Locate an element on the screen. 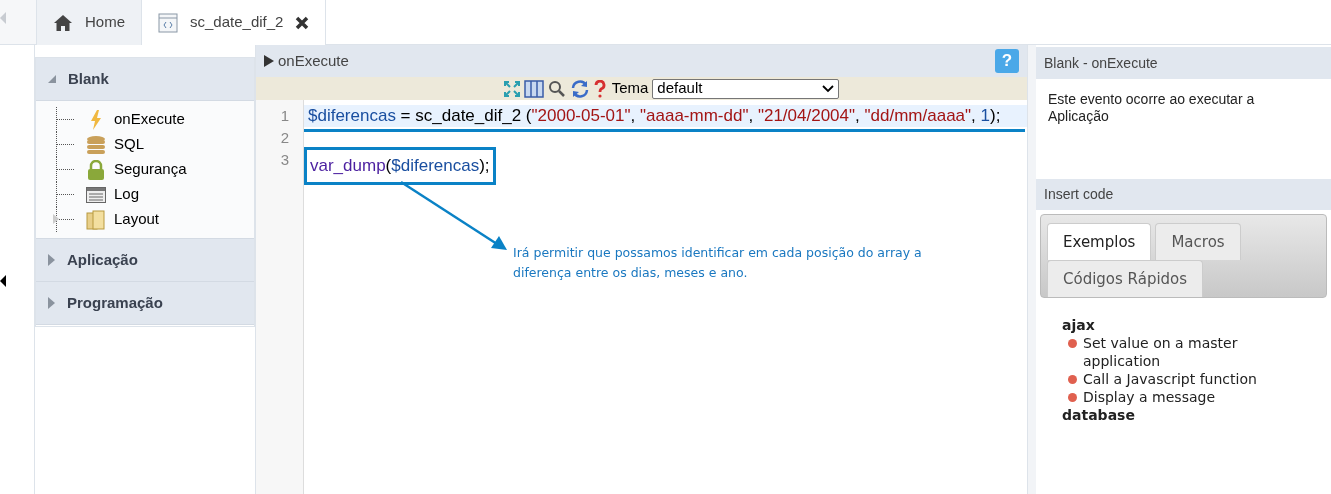 The width and height of the screenshot is (1331, 494). refresh-icon is located at coordinates (579, 88).